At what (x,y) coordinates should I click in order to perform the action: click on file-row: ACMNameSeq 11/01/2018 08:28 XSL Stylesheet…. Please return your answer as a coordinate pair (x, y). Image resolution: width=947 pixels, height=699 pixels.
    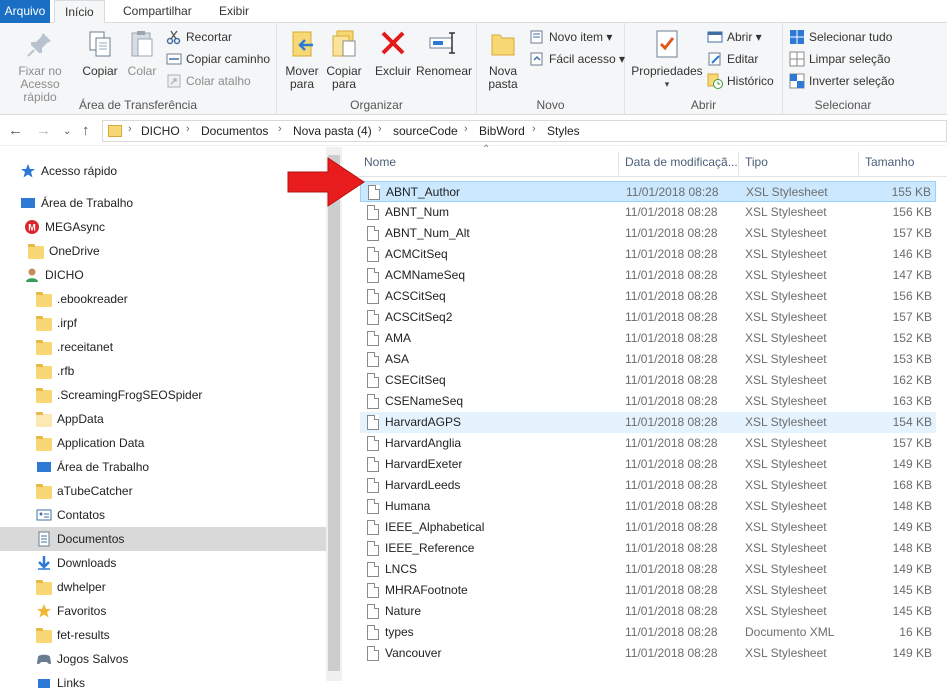
    Looking at the image, I should click on (648, 275).